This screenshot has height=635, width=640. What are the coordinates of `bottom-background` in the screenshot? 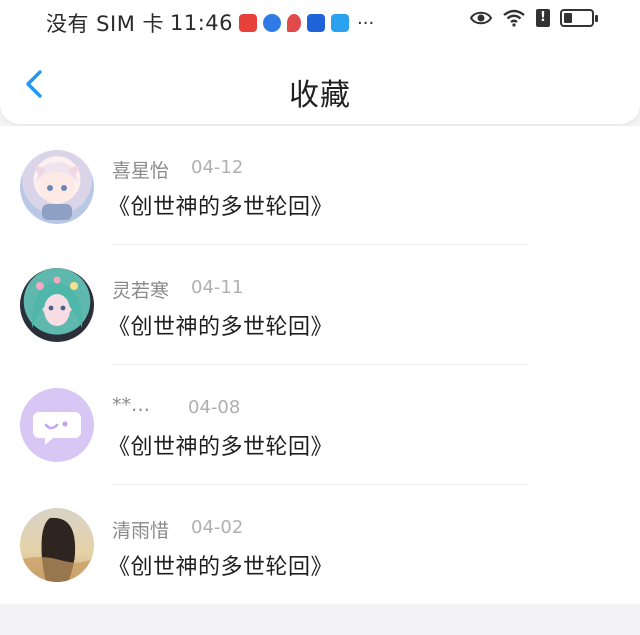 It's located at (320, 619).